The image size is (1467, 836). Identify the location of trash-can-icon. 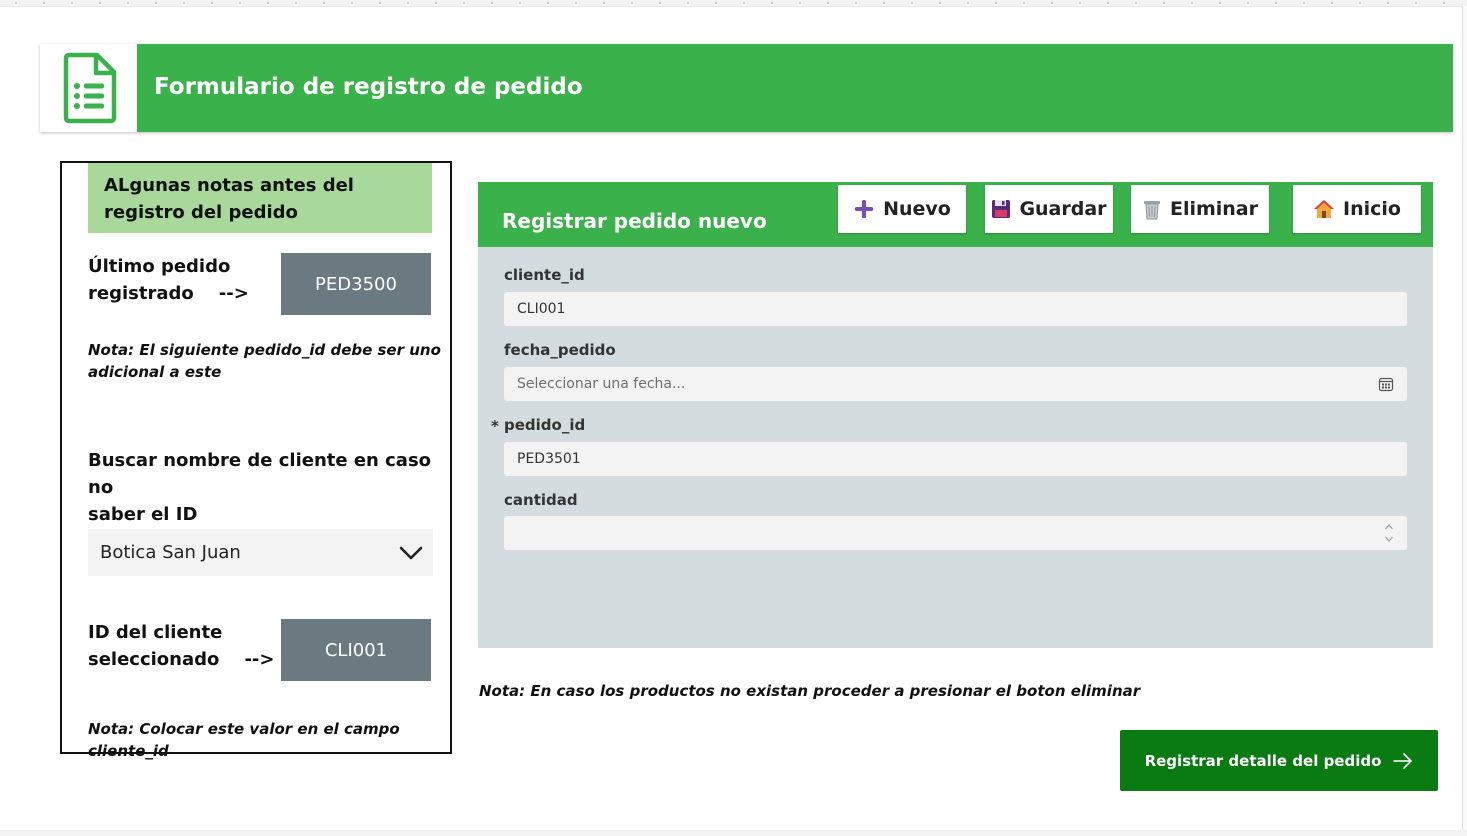
(1151, 210).